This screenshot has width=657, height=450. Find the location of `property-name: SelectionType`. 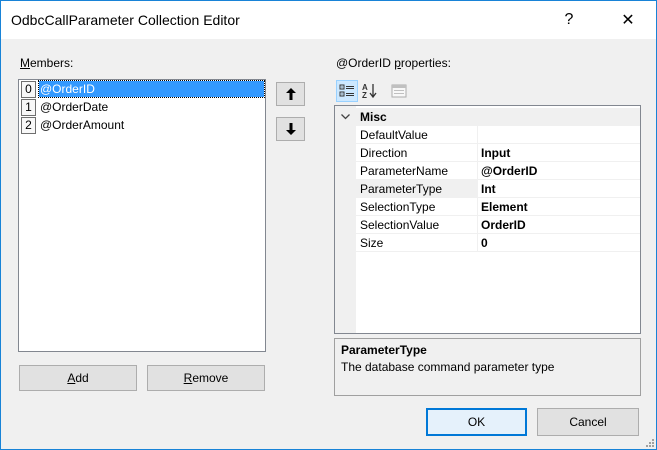

property-name: SelectionType is located at coordinates (417, 207).